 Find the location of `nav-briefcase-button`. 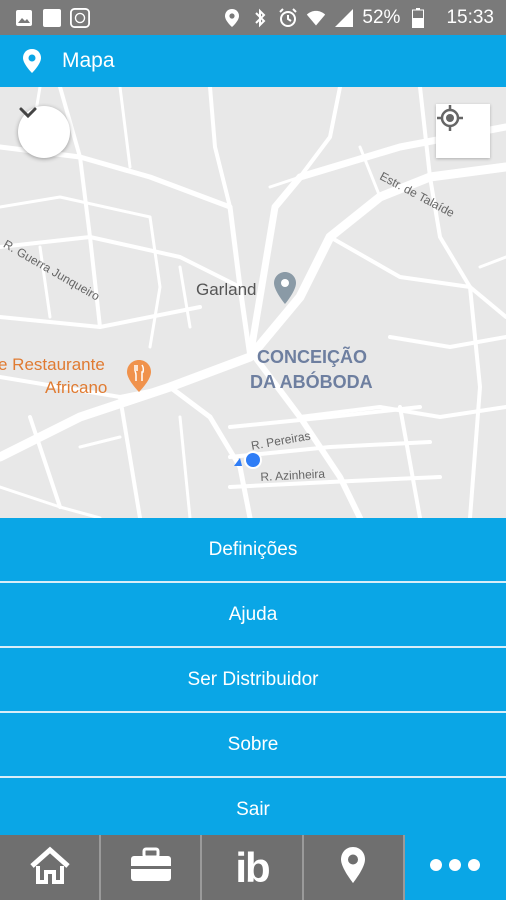

nav-briefcase-button is located at coordinates (152, 867).